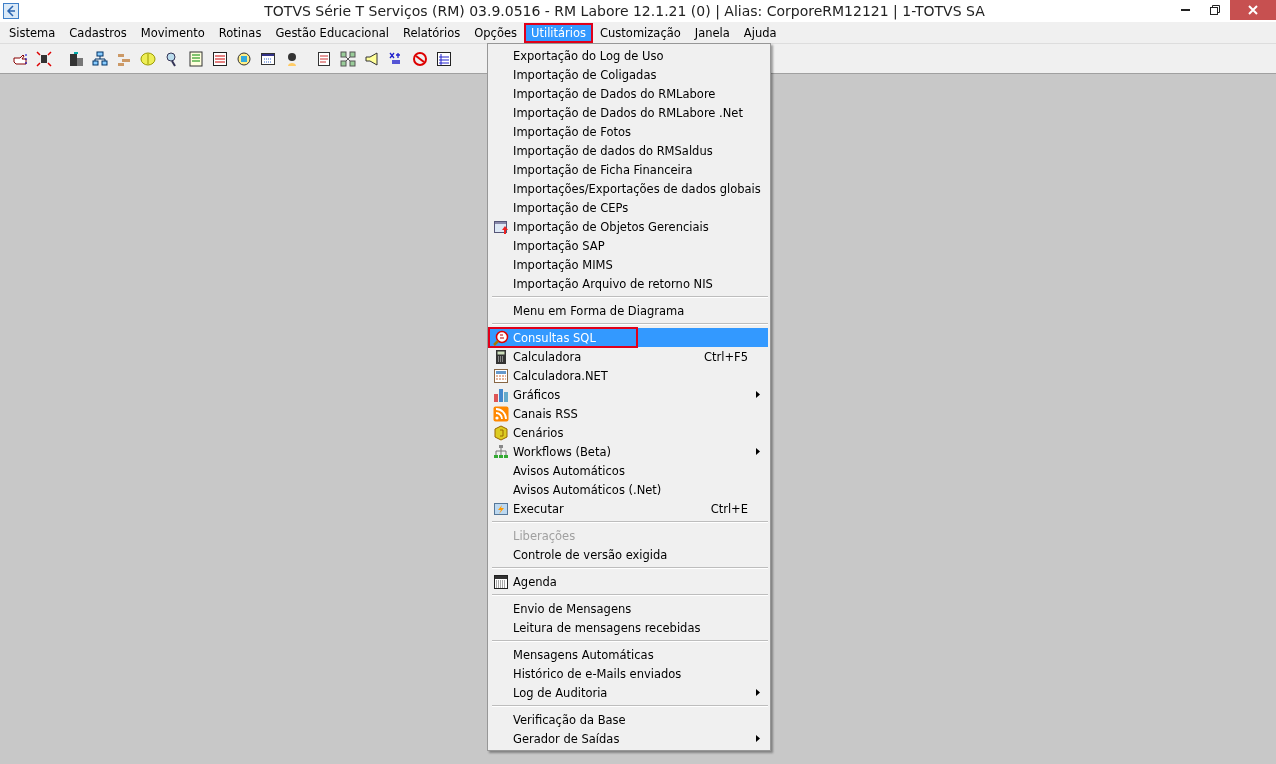 Image resolution: width=1276 pixels, height=764 pixels. Describe the element at coordinates (44, 58) in the screenshot. I see `selection-icon` at that location.